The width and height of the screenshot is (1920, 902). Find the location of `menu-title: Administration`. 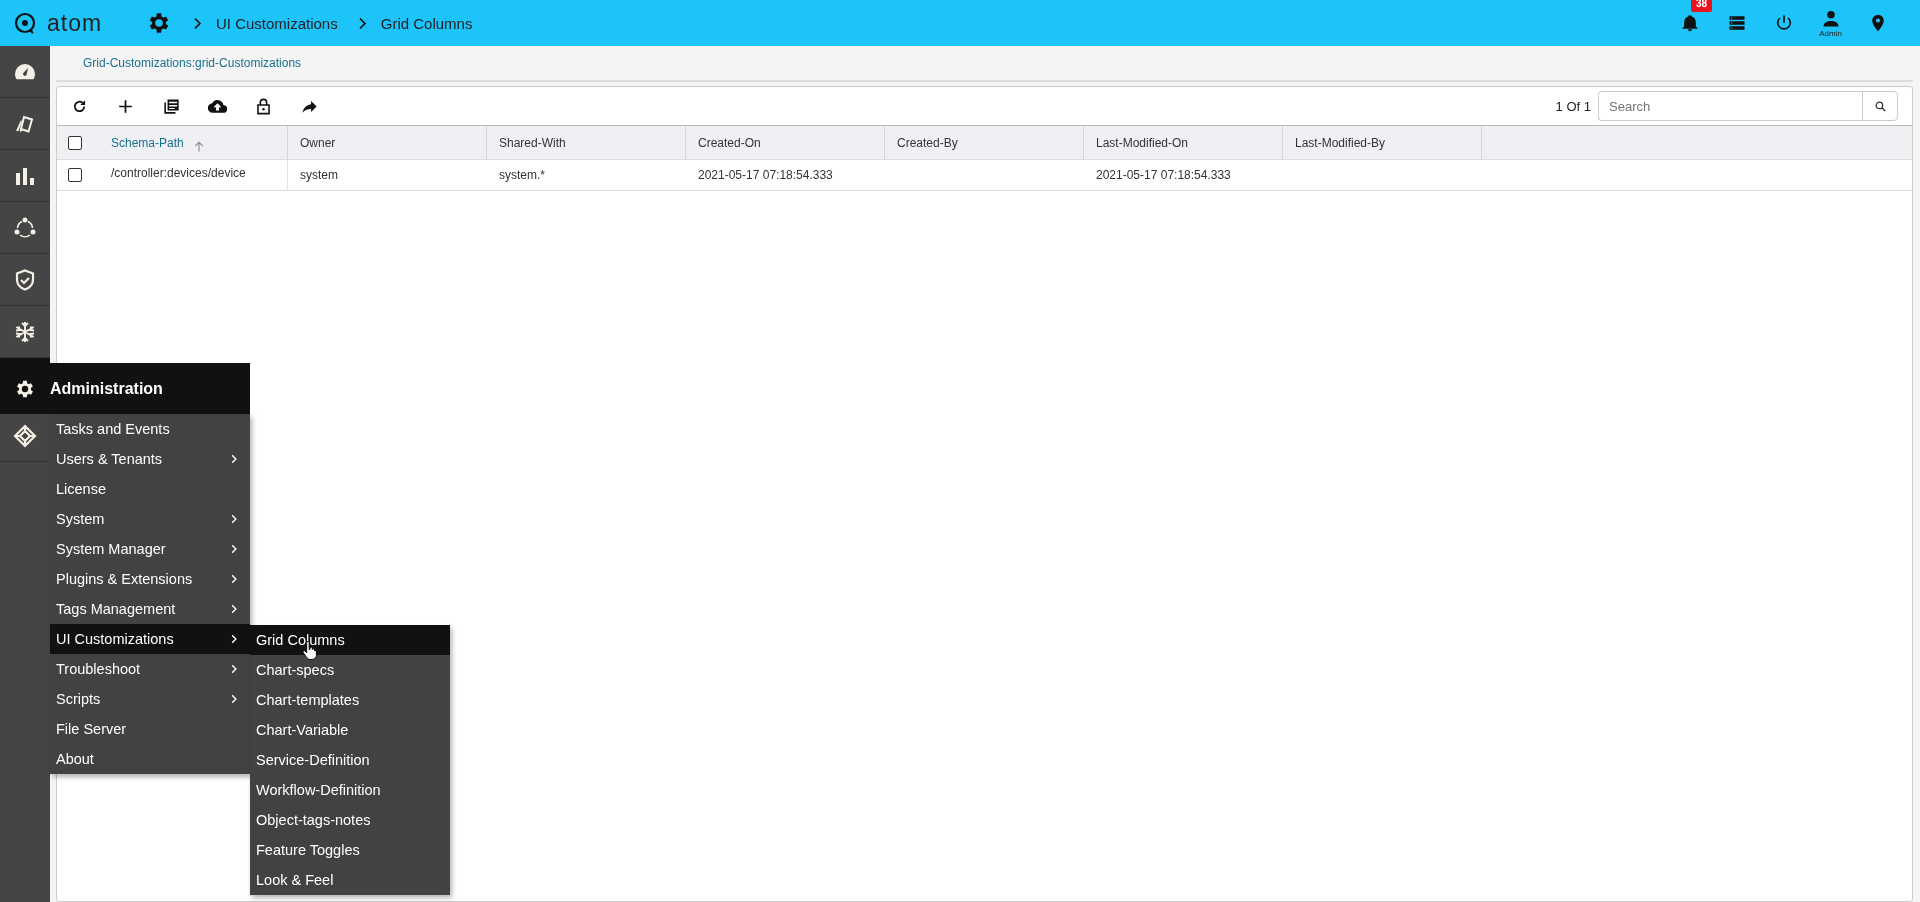

menu-title: Administration is located at coordinates (106, 388).